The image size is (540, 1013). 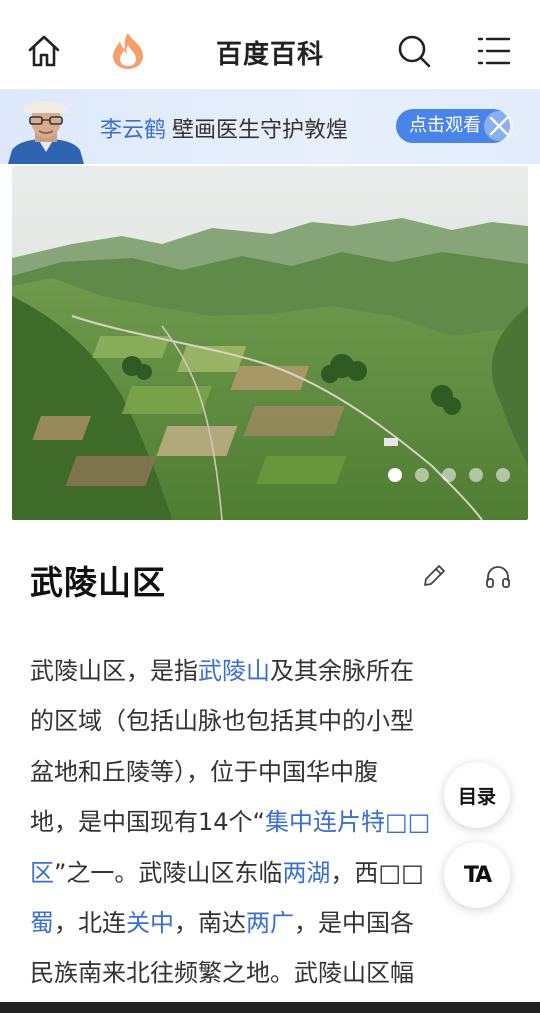 What do you see at coordinates (98, 582) in the screenshot?
I see `article-title: 武陵山区` at bounding box center [98, 582].